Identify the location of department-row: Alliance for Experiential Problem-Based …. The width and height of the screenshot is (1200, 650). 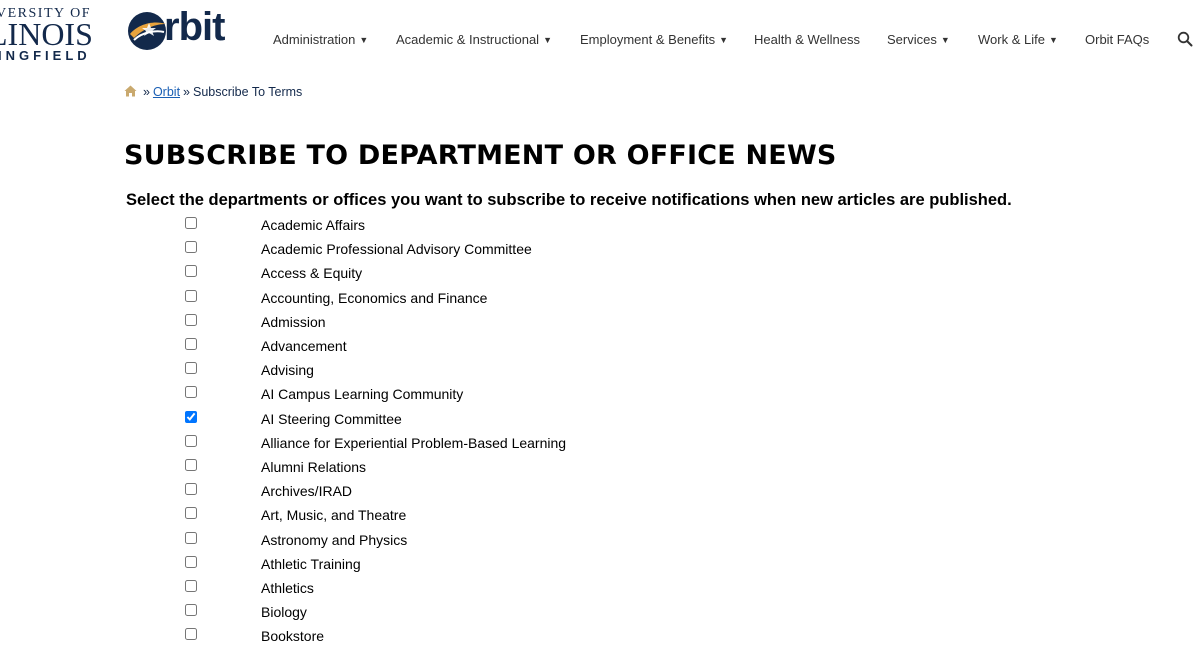
(350, 443).